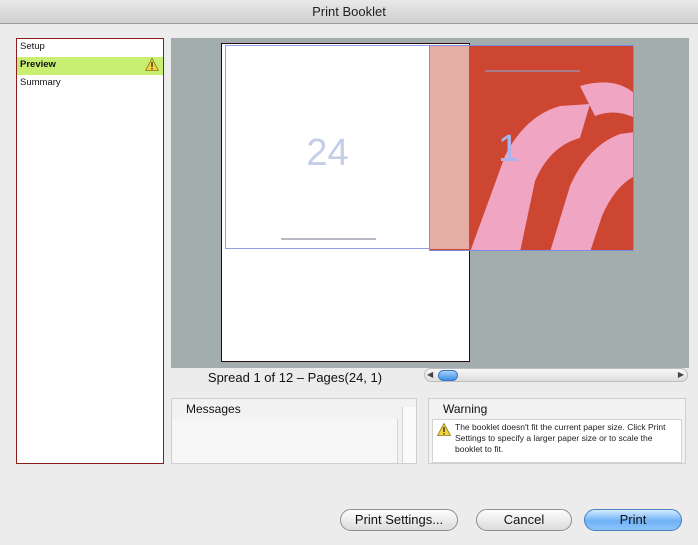 The height and width of the screenshot is (545, 698). Describe the element at coordinates (465, 409) in the screenshot. I see `warning-title: Warning` at that location.